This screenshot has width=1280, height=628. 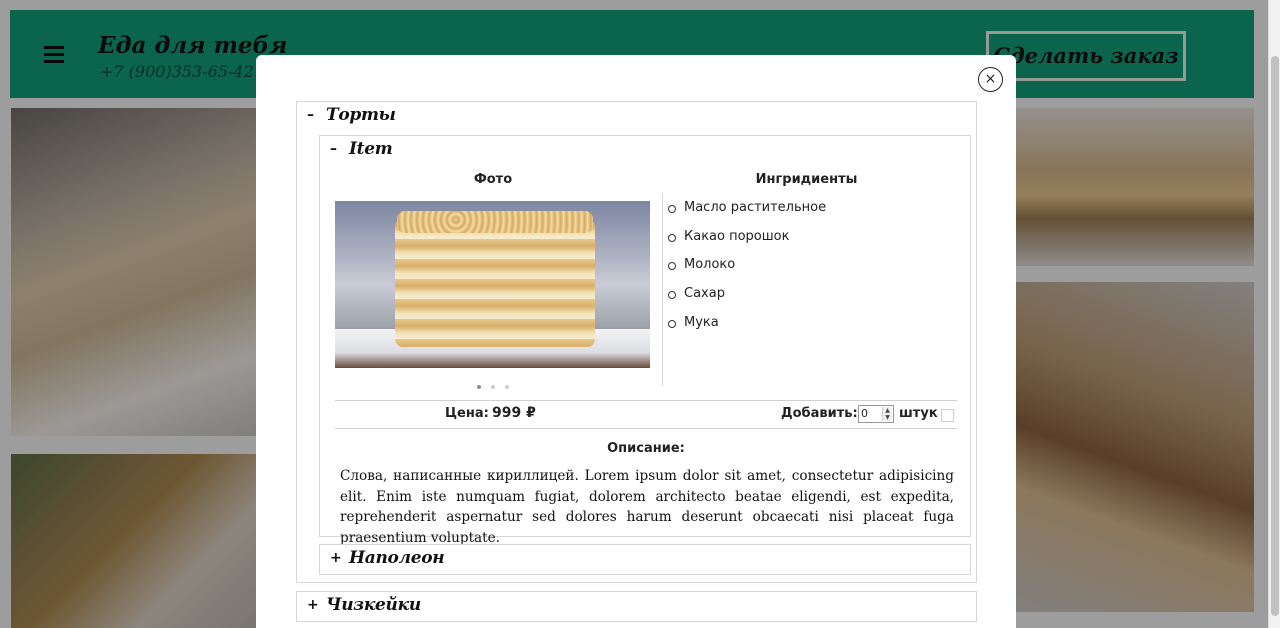 What do you see at coordinates (747, 300) in the screenshot?
I see `ingredient-item: Сахар` at bounding box center [747, 300].